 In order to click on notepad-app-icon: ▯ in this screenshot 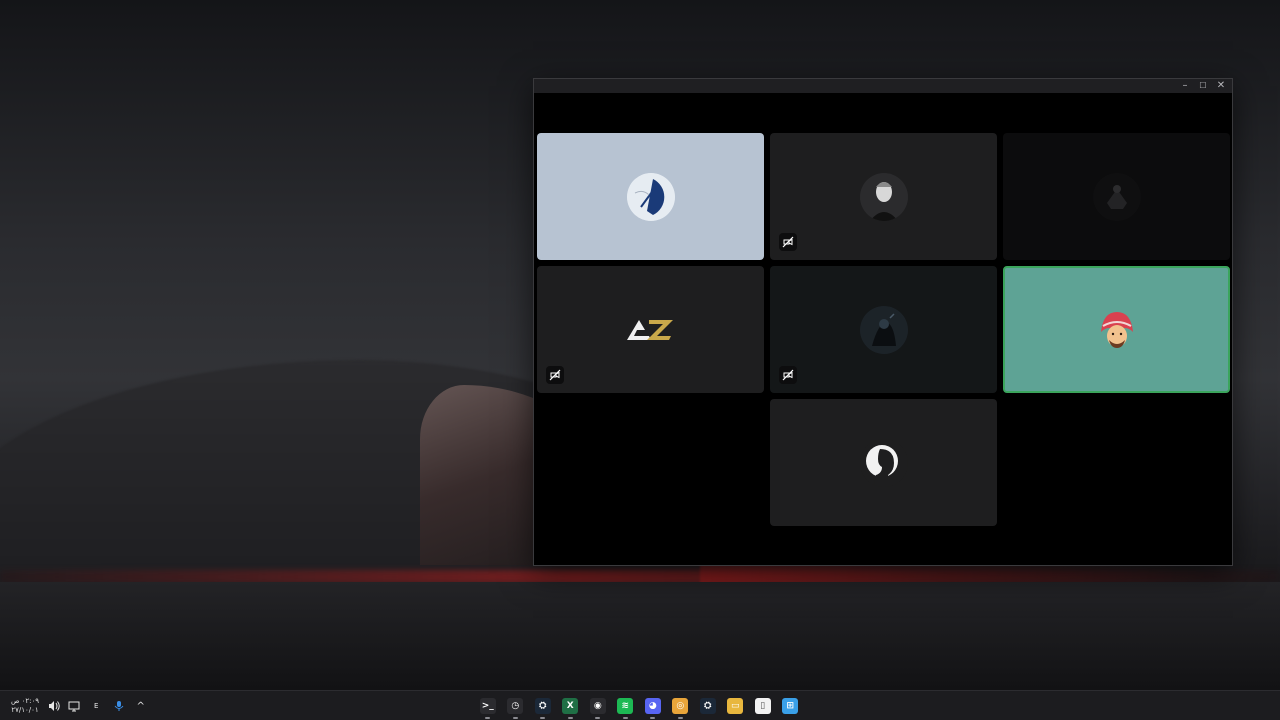, I will do `click(763, 705)`.